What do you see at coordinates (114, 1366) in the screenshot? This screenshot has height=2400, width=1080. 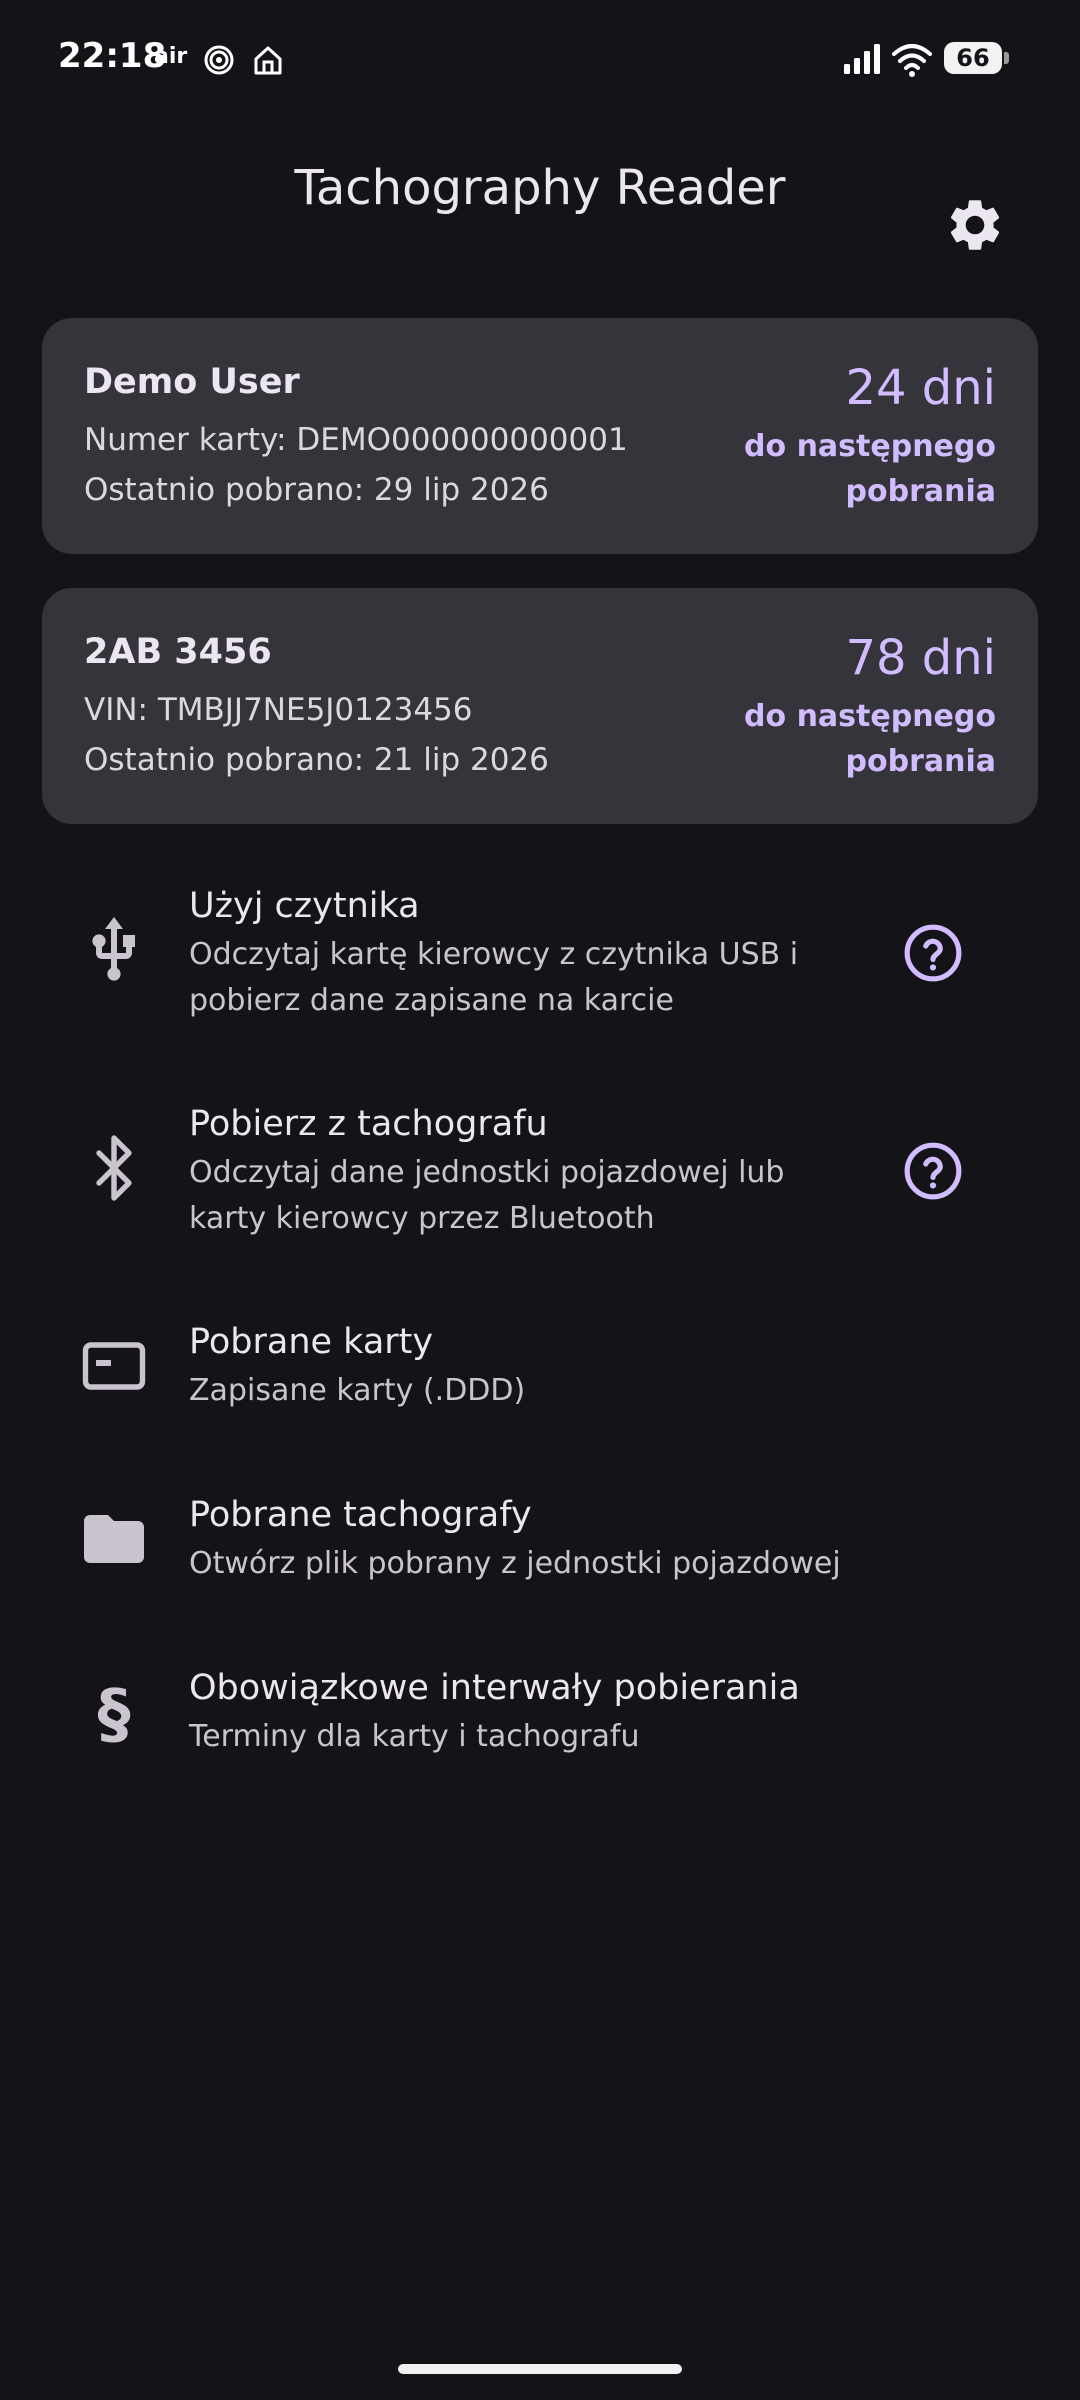 I see `card-icon` at bounding box center [114, 1366].